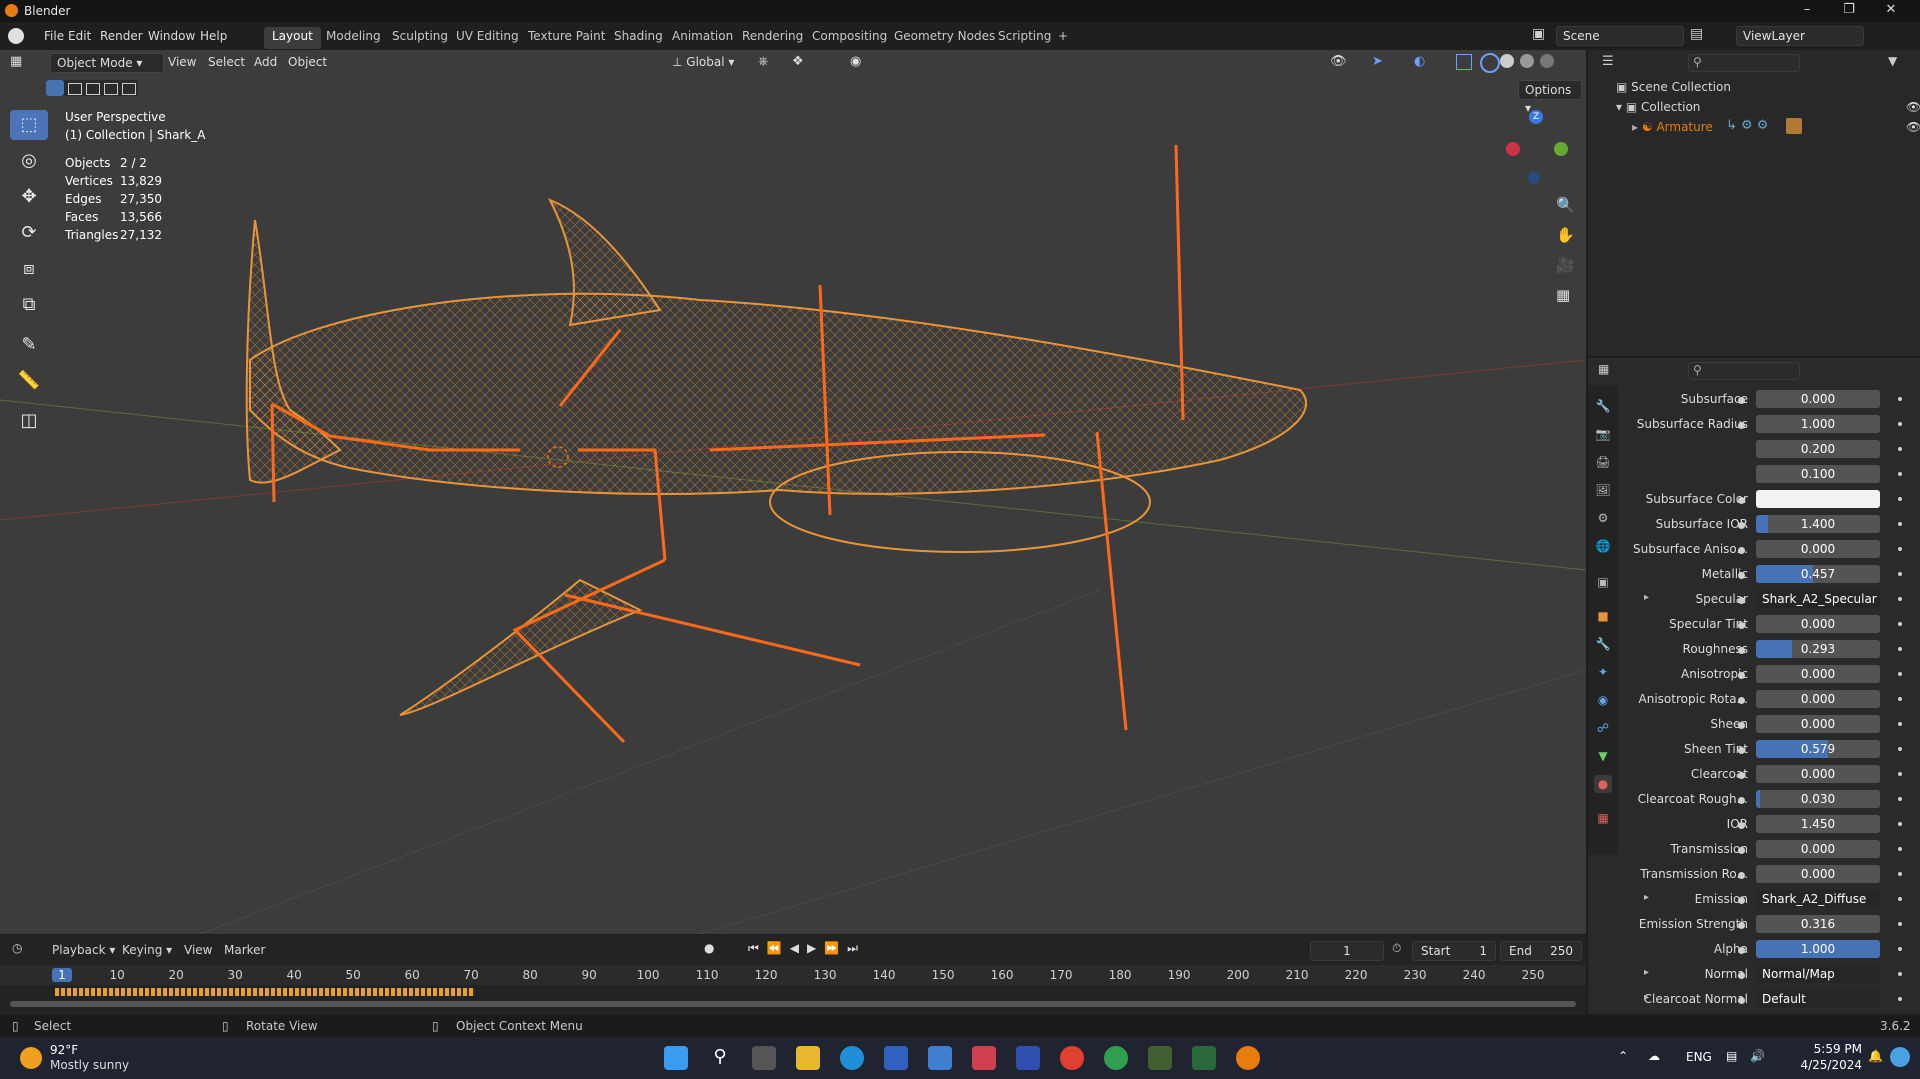 This screenshot has height=1079, width=1920. I want to click on tab-texture-paint: Texture Paint, so click(566, 38).